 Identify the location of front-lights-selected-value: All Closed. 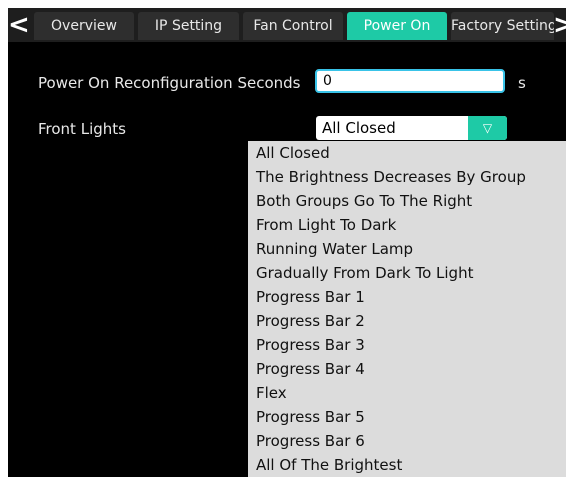
(359, 128).